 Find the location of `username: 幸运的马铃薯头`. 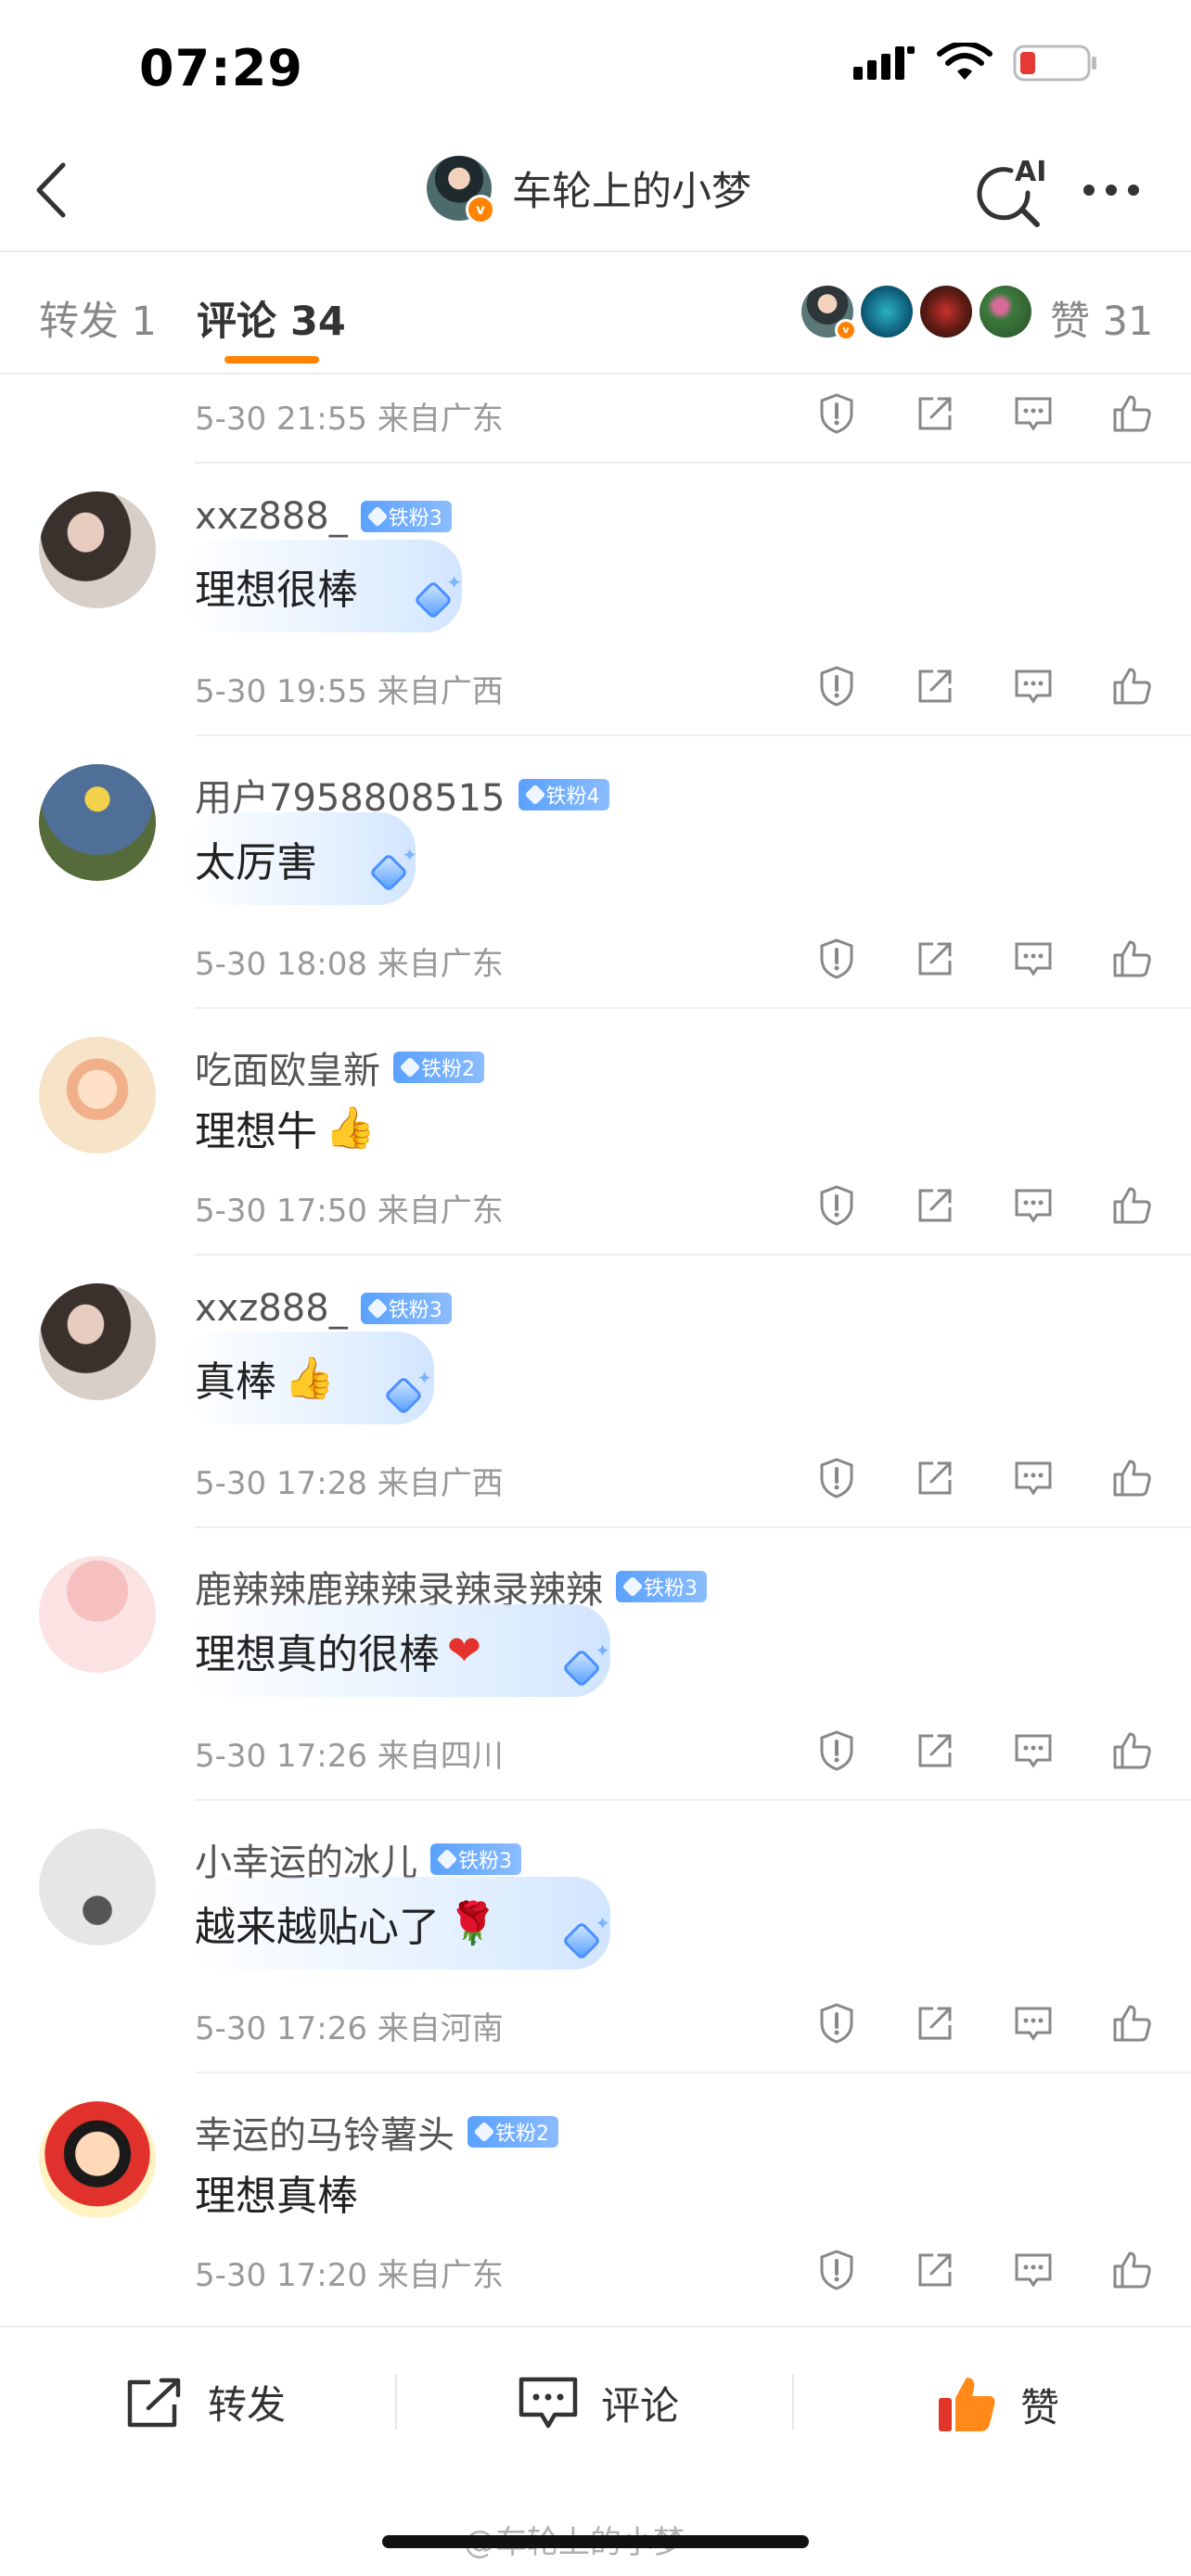

username: 幸运的马铃薯头 is located at coordinates (325, 2132).